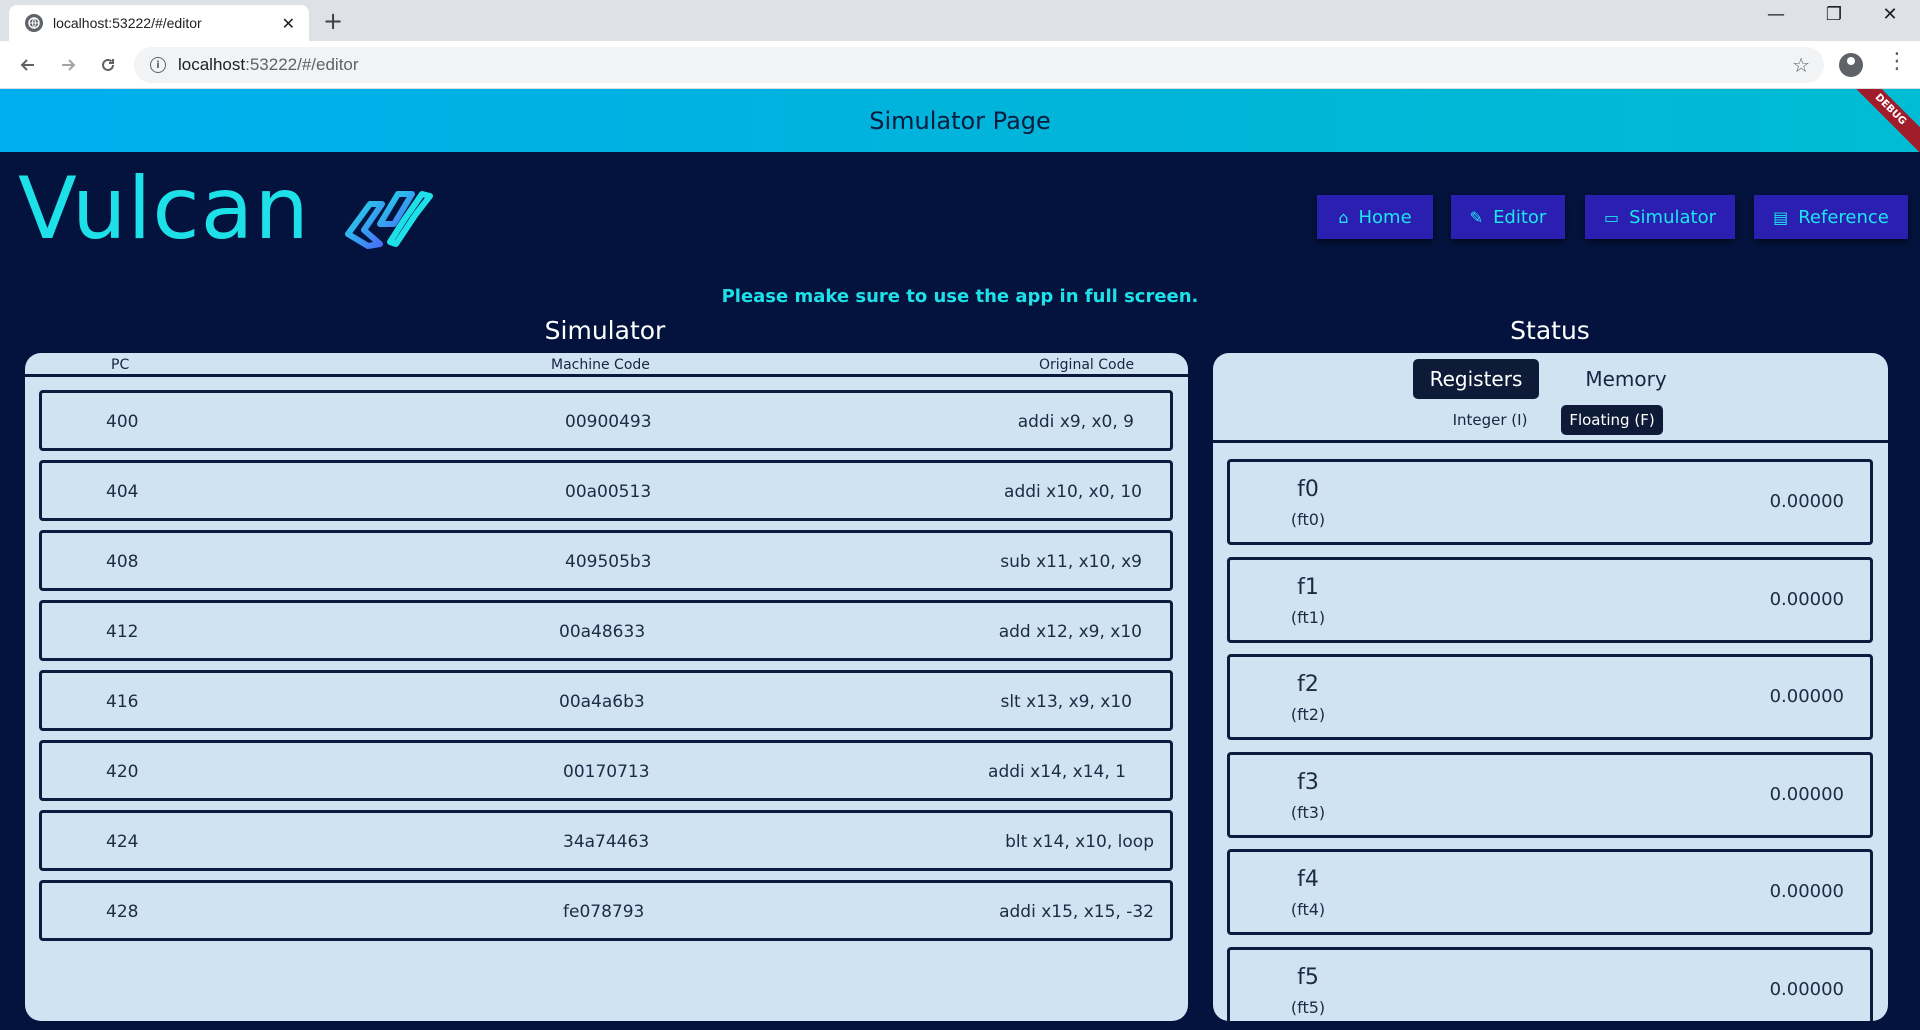  I want to click on vulcan-logo-icon, so click(389, 220).